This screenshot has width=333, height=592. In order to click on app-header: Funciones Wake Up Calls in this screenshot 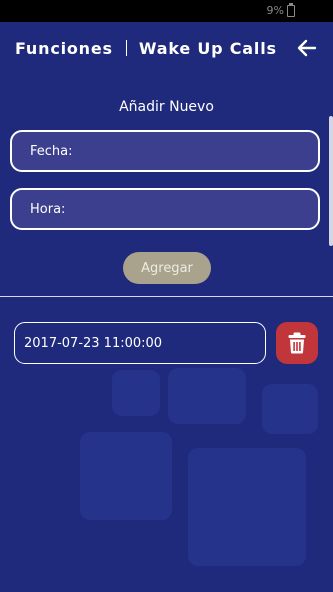, I will do `click(166, 48)`.